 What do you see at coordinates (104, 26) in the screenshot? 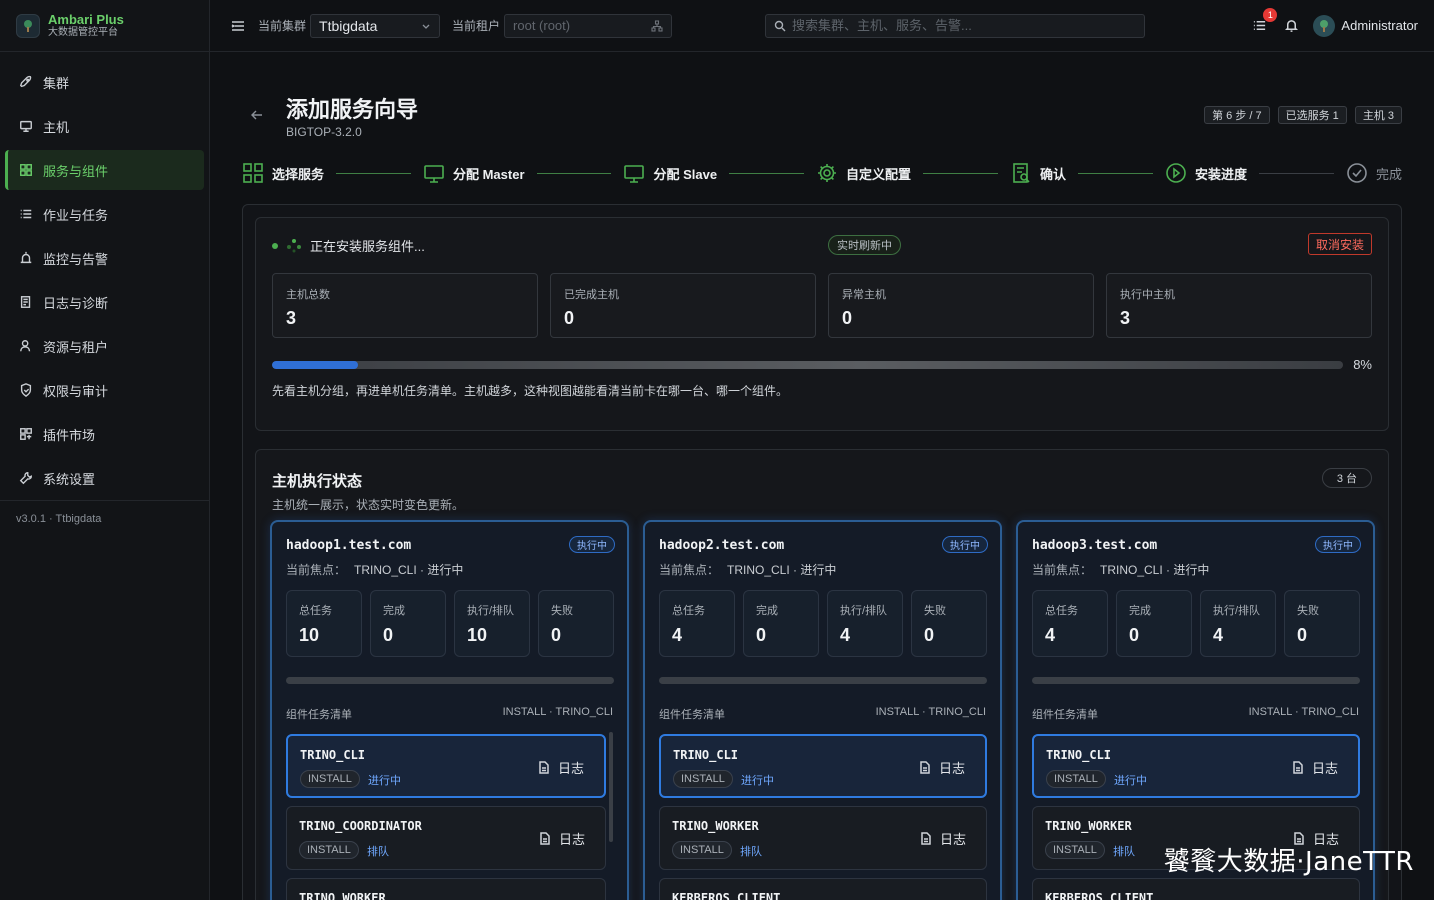
I see `brand: Ambari Plus 大数据管控平台` at bounding box center [104, 26].